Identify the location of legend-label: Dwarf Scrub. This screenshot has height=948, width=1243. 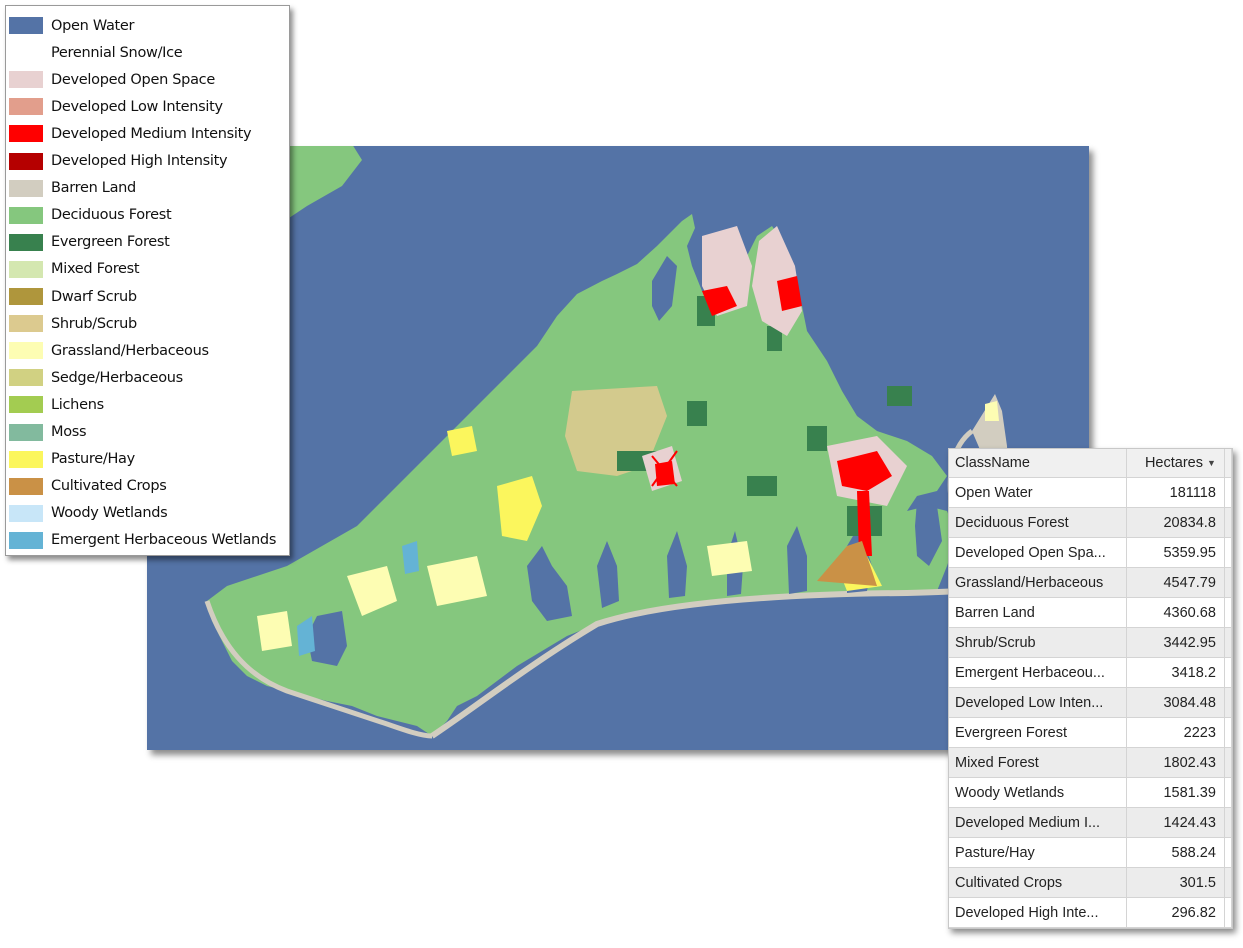
(94, 296).